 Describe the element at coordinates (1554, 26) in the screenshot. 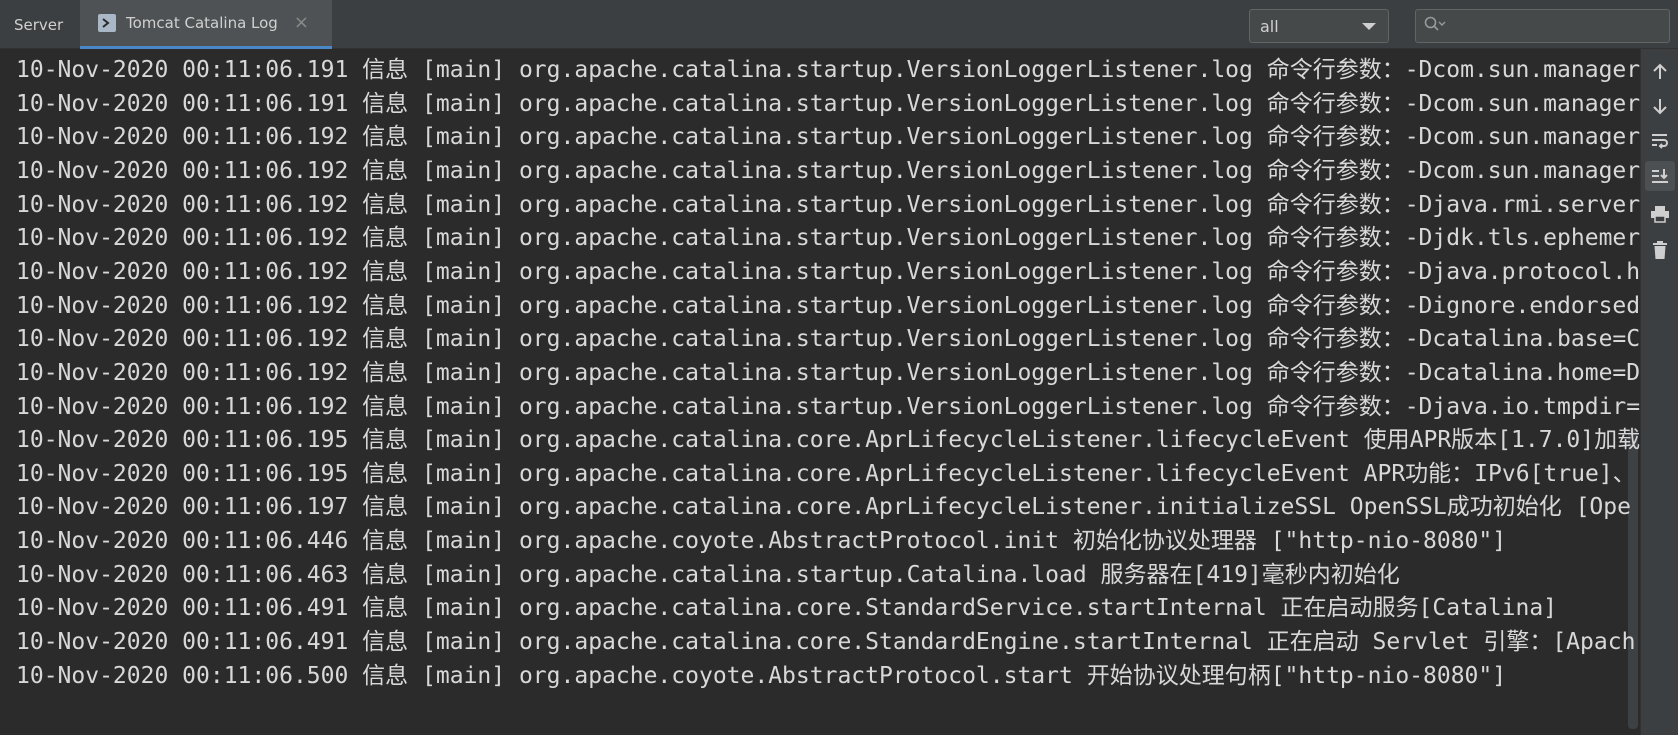

I see `search-input` at that location.